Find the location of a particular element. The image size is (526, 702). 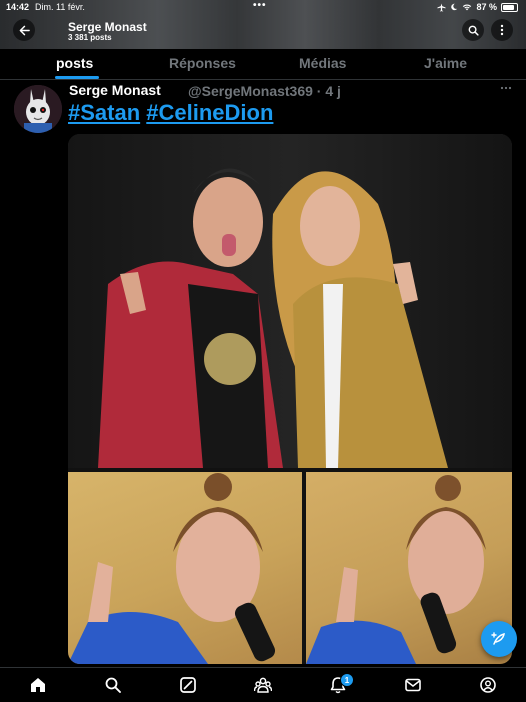

more-horizontal-icon is located at coordinates (506, 88).